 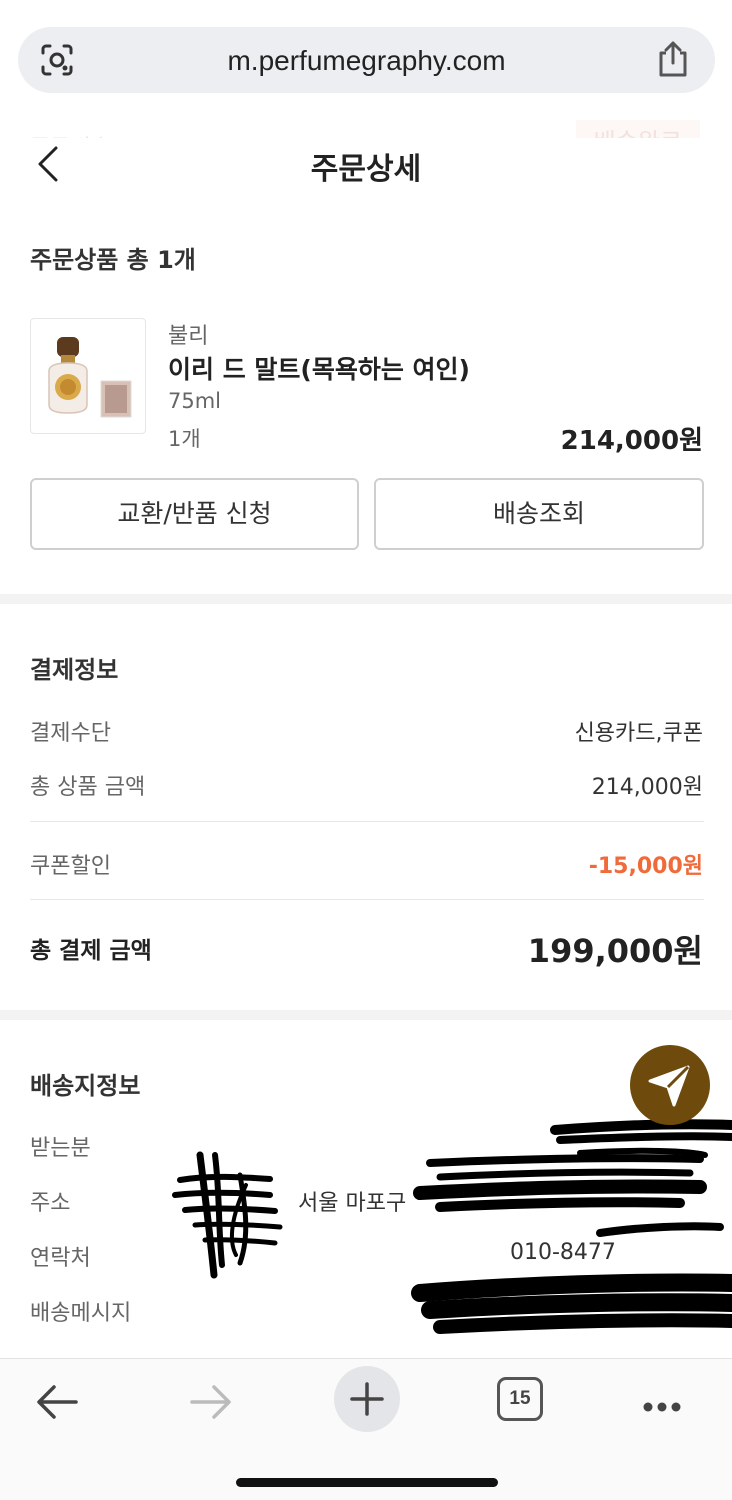 What do you see at coordinates (352, 1203) in the screenshot?
I see `address-value: 서울 마포구` at bounding box center [352, 1203].